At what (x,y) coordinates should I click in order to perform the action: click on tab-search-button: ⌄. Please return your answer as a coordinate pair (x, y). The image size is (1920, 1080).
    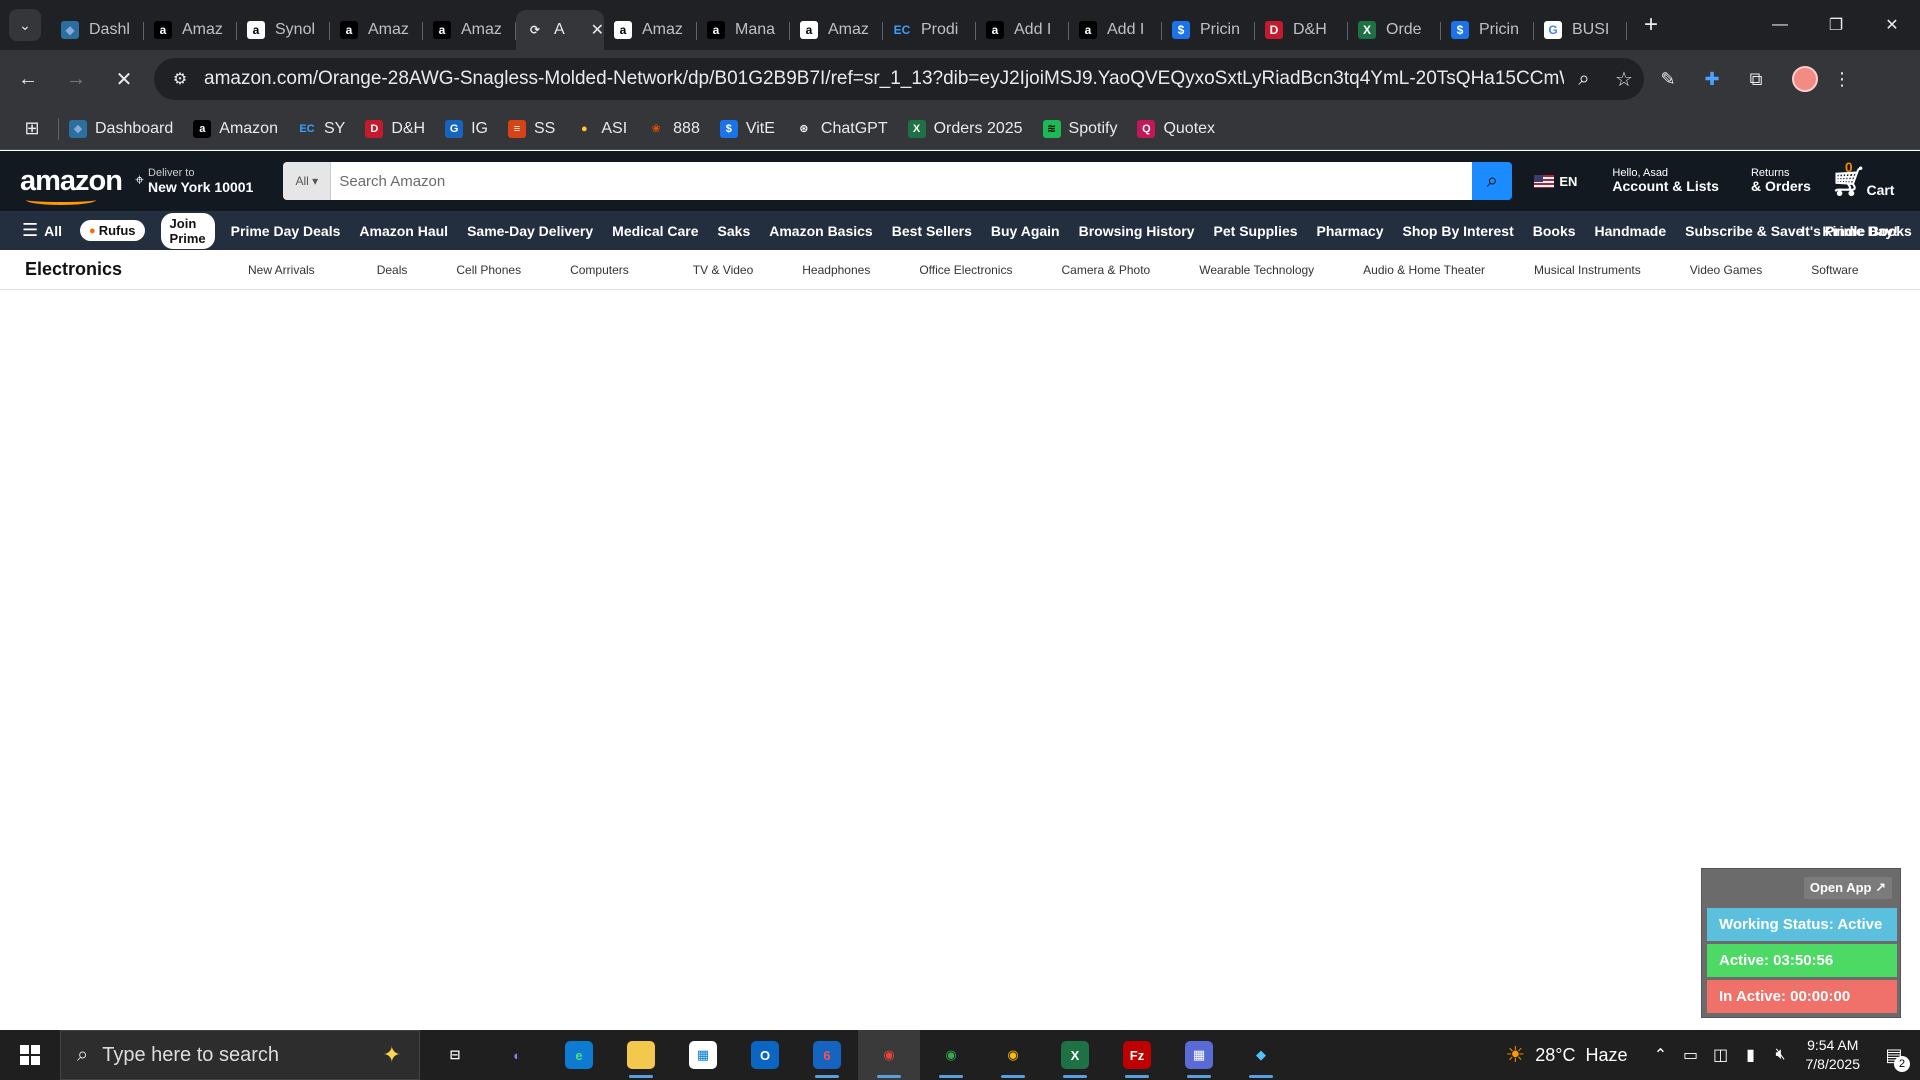
    Looking at the image, I should click on (25, 25).